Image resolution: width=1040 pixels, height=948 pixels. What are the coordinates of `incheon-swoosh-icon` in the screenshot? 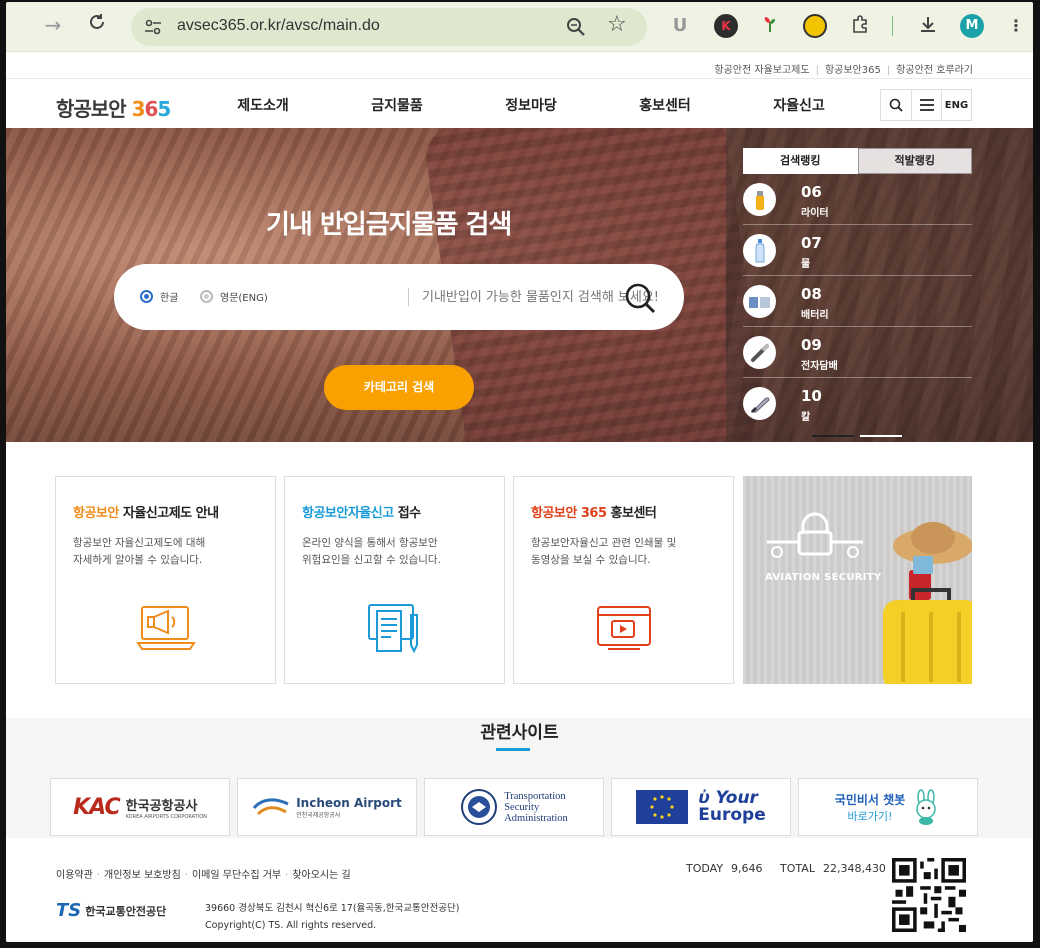 It's located at (271, 807).